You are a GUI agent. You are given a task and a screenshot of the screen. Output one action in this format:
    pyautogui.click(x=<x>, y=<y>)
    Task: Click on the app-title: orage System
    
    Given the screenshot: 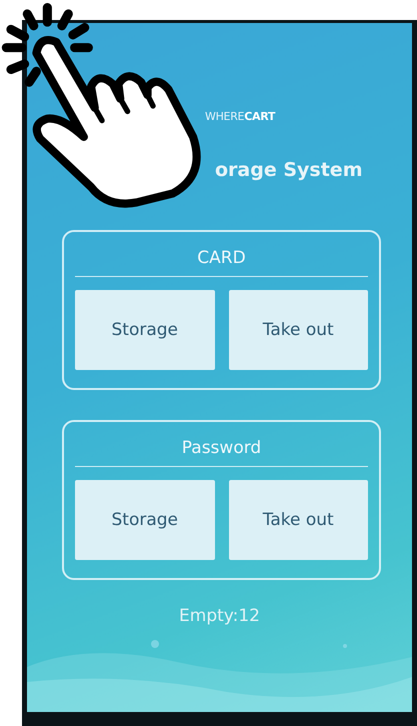 What is the action you would take?
    pyautogui.click(x=289, y=170)
    